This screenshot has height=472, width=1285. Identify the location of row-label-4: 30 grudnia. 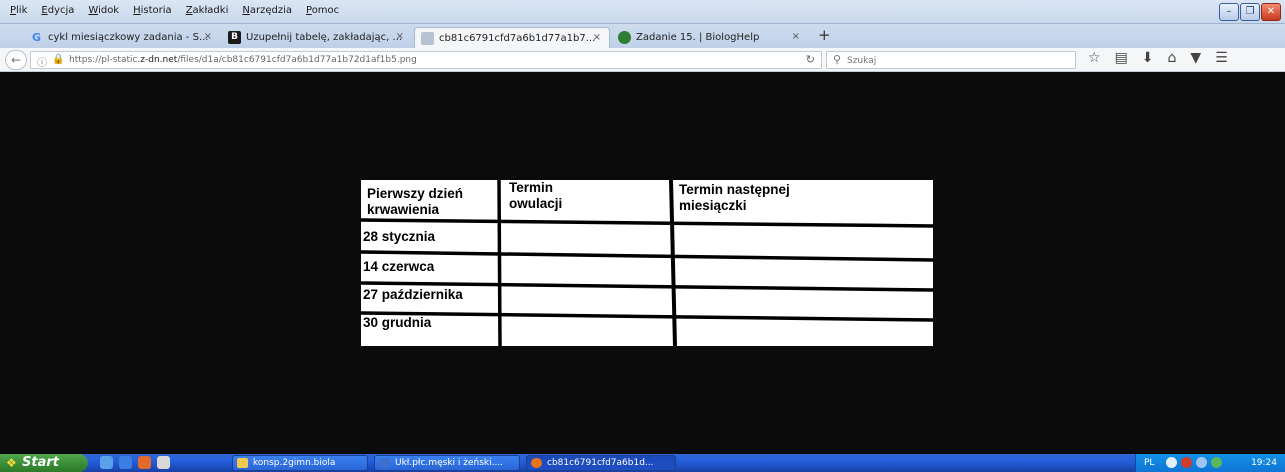
(397, 322).